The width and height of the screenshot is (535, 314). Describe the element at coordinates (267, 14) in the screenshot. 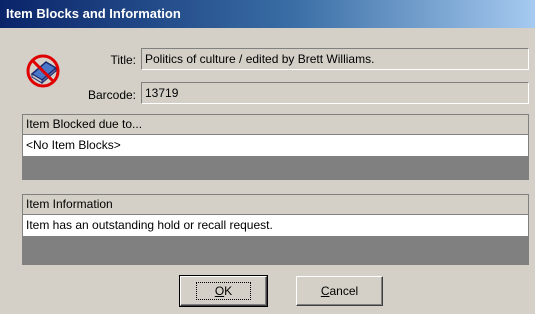

I see `window-title: Item Blocks and Information` at that location.